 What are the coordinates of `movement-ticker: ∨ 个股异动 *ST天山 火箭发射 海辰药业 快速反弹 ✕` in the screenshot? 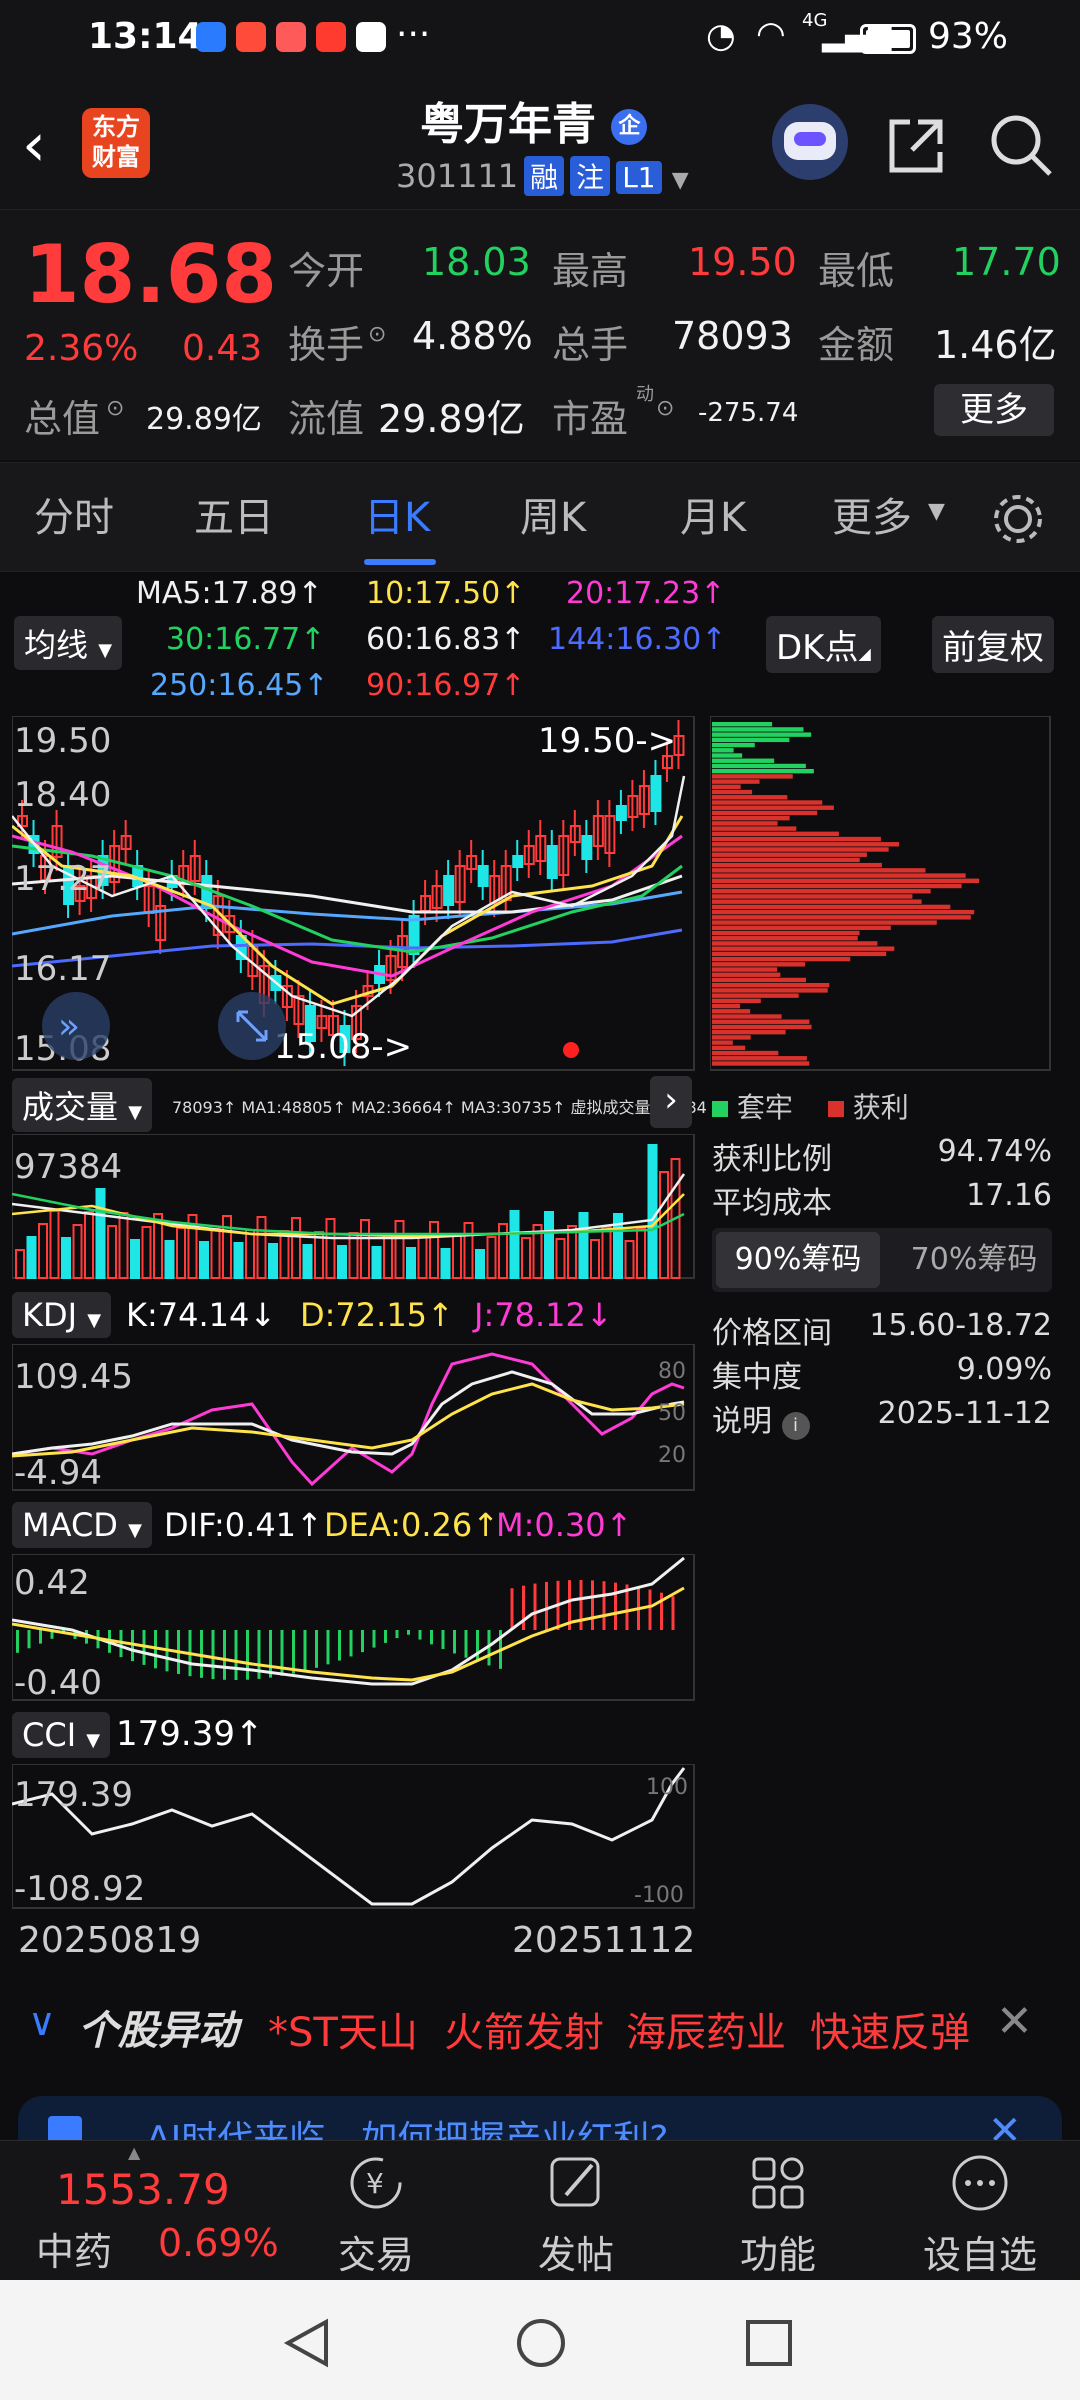 It's located at (540, 2030).